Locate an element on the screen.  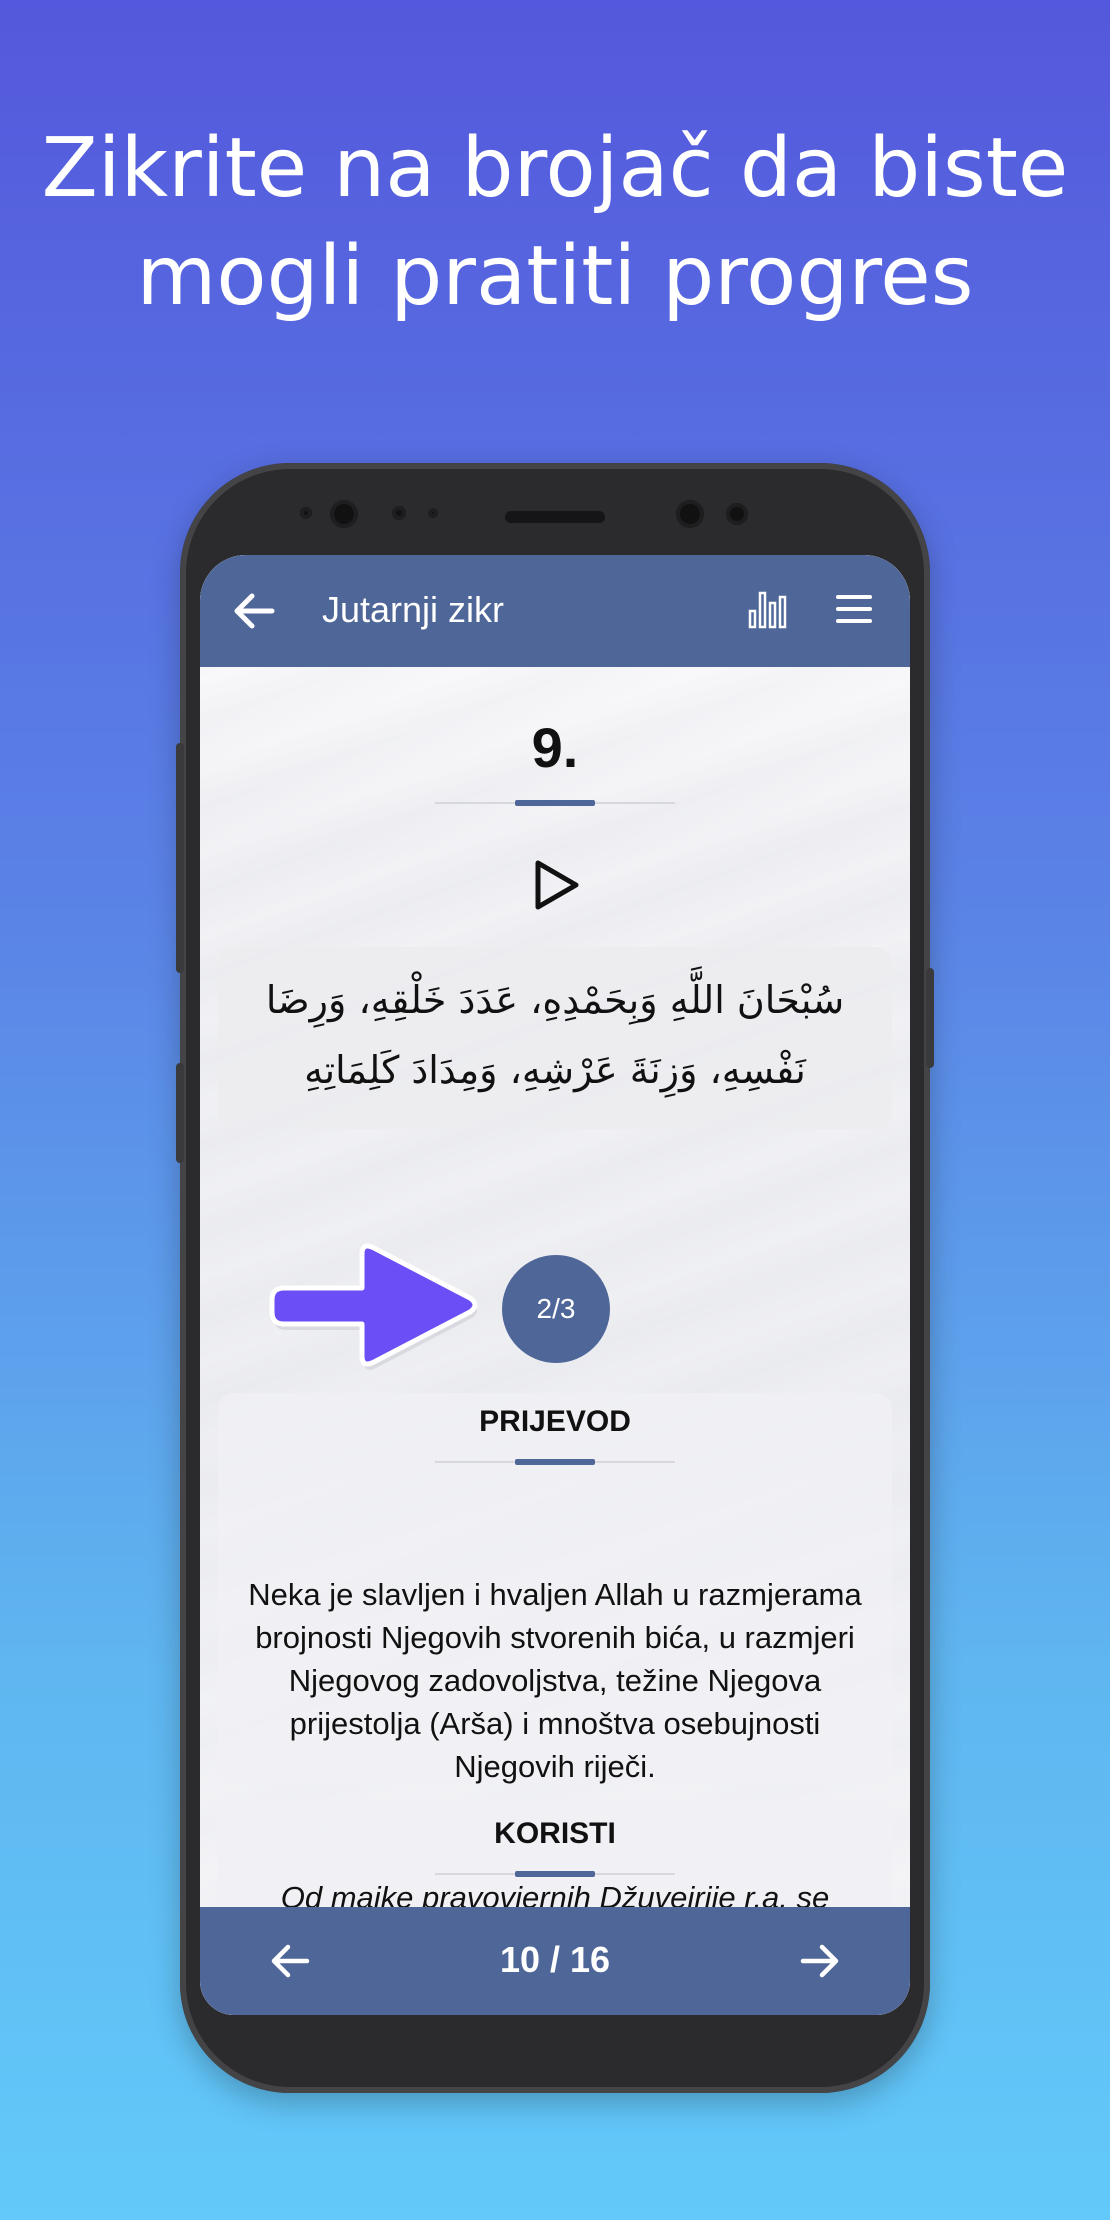
benefits-title: KORISTI is located at coordinates (555, 1833).